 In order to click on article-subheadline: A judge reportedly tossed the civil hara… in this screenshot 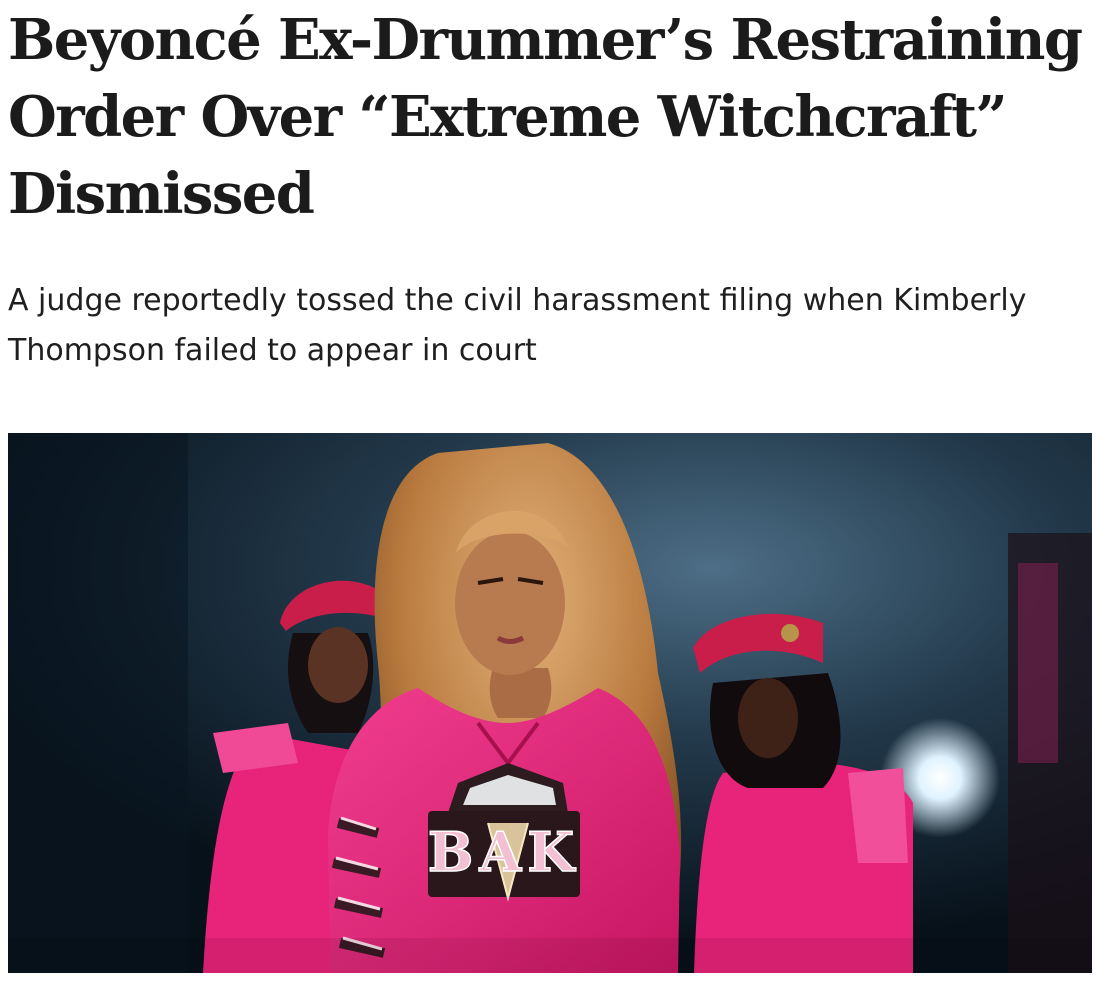, I will do `click(517, 325)`.